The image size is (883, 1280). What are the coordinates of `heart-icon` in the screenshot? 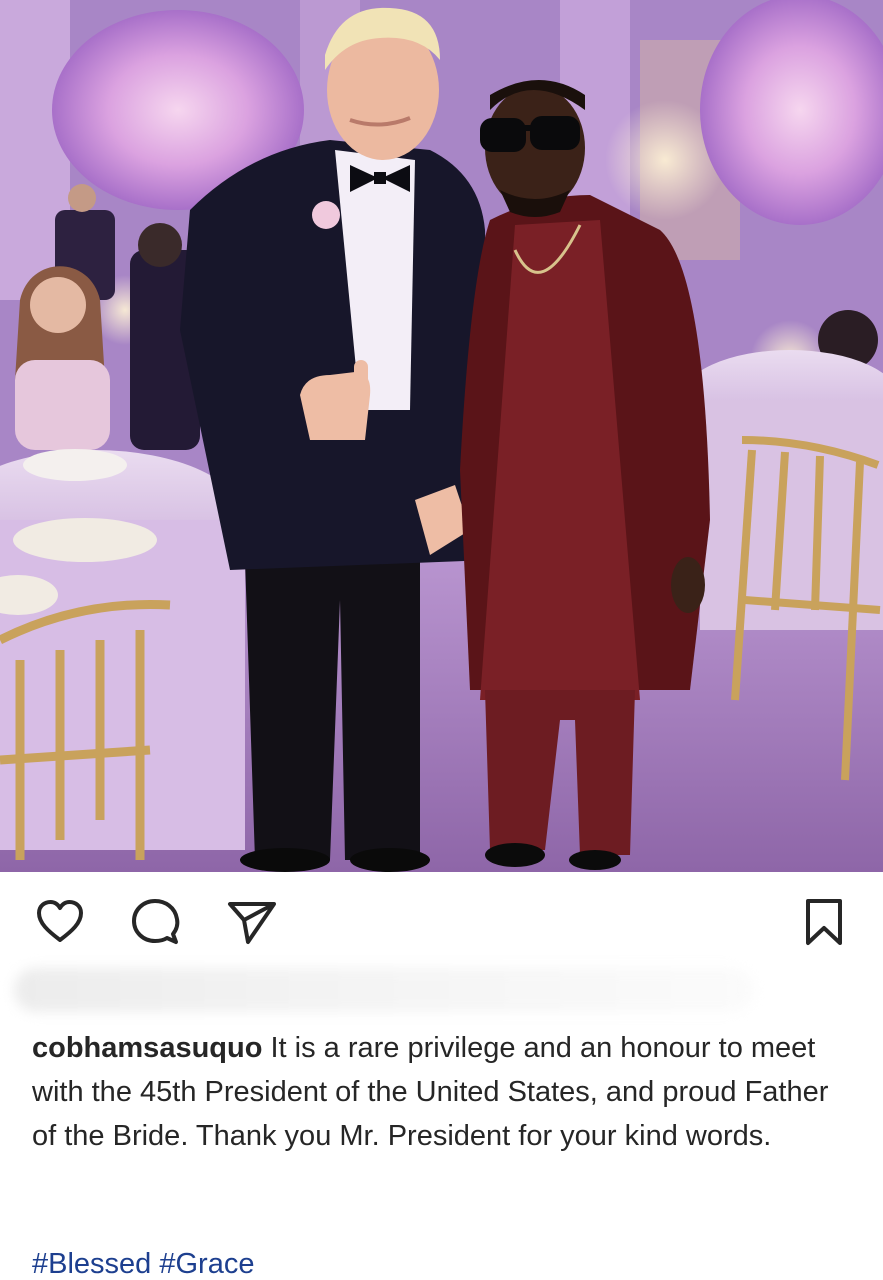 It's located at (60, 921).